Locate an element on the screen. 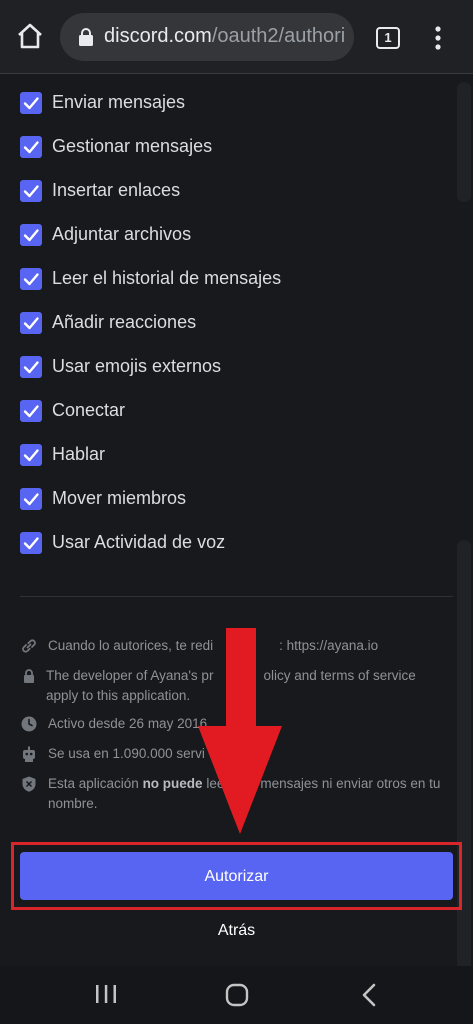 The height and width of the screenshot is (1024, 473). address-bar: discord.com/oauth2/authori is located at coordinates (207, 37).